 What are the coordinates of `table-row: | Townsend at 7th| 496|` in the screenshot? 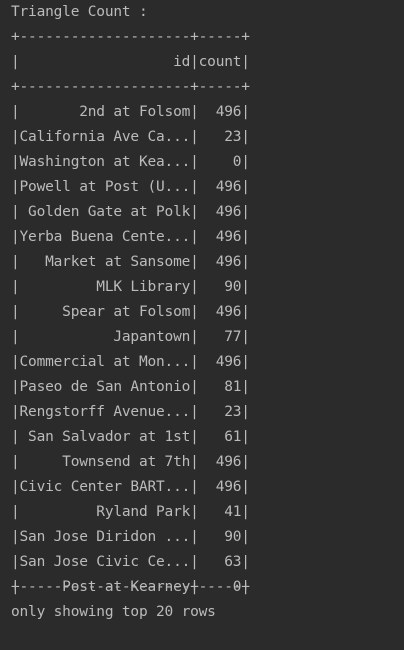 It's located at (130, 462).